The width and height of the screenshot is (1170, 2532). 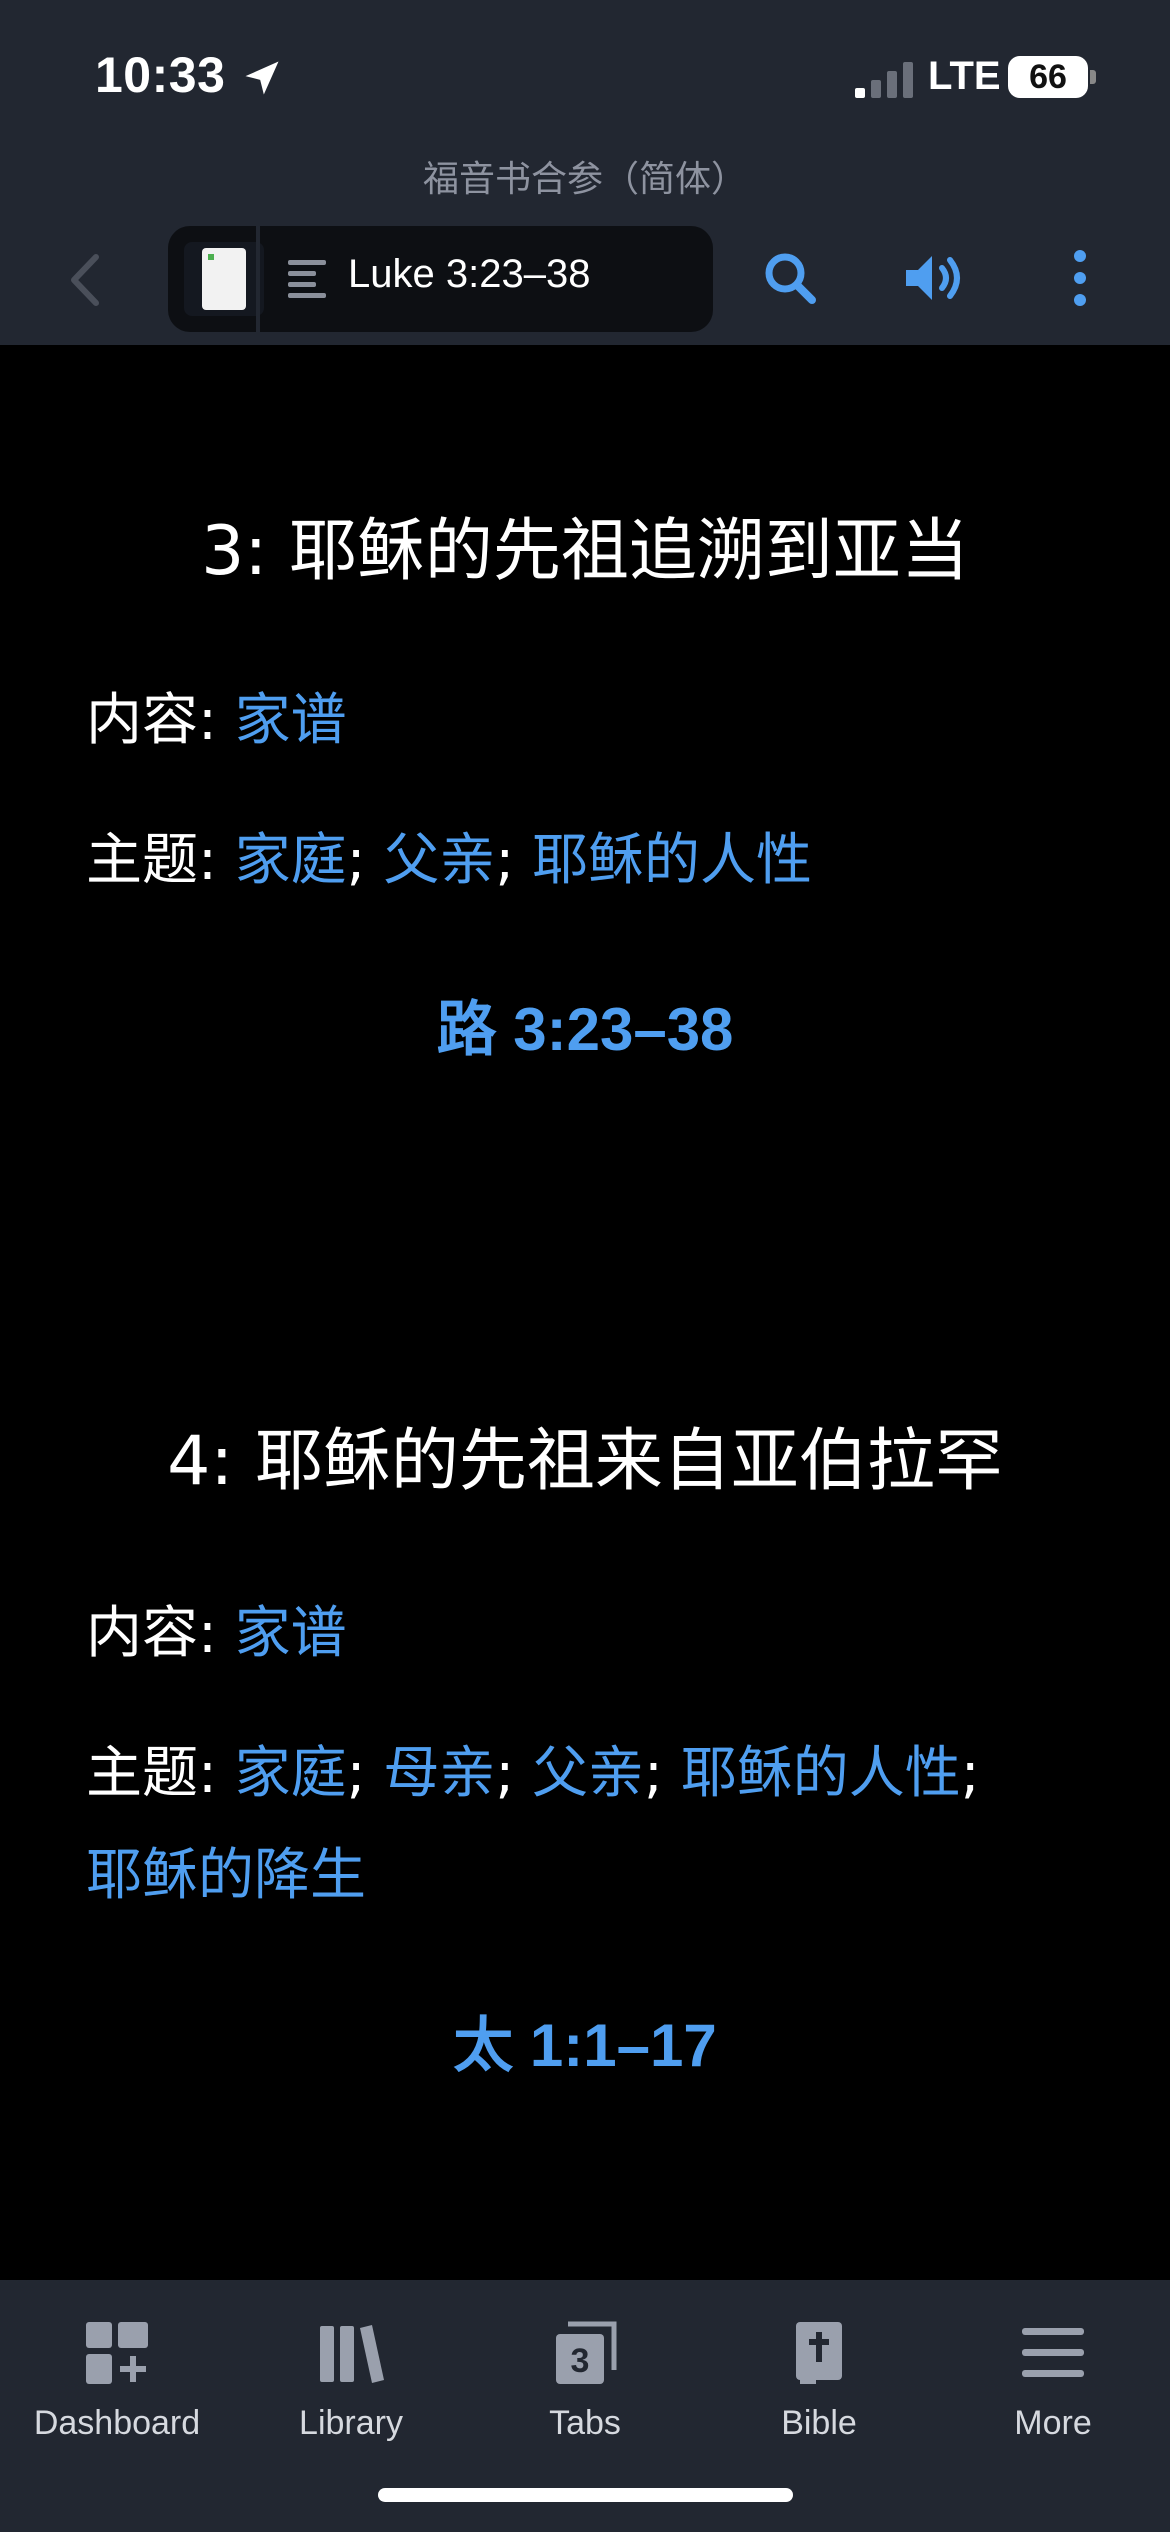 What do you see at coordinates (819, 2353) in the screenshot?
I see `bible-icon` at bounding box center [819, 2353].